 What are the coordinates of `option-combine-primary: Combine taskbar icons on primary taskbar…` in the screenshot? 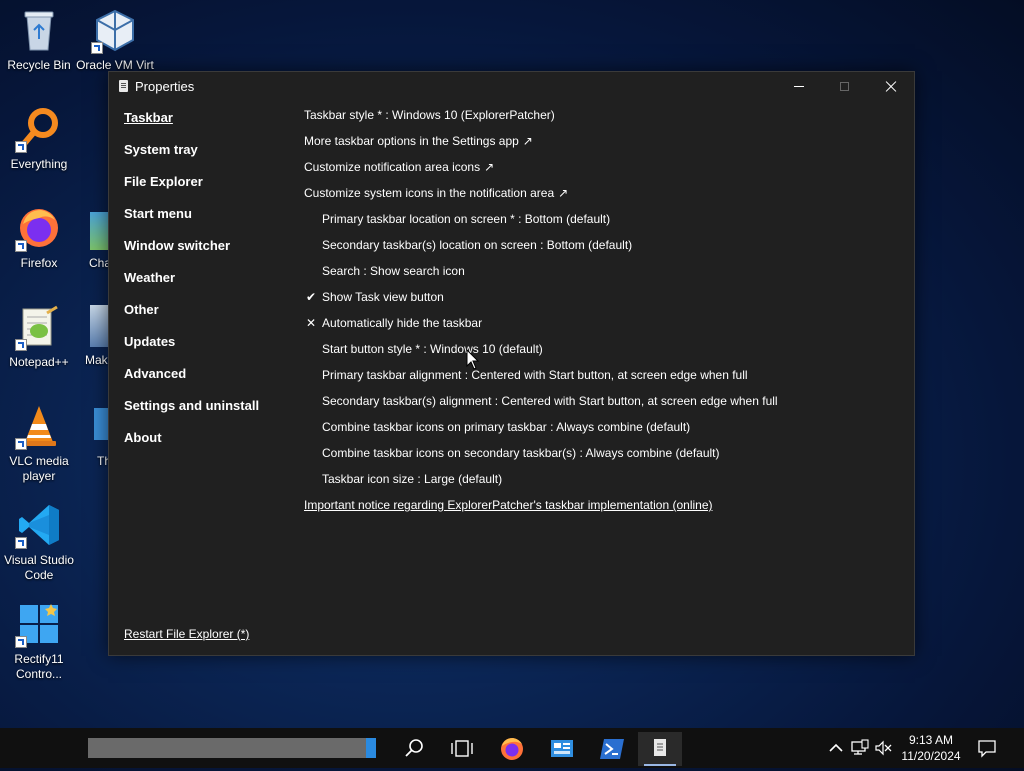 It's located at (604, 431).